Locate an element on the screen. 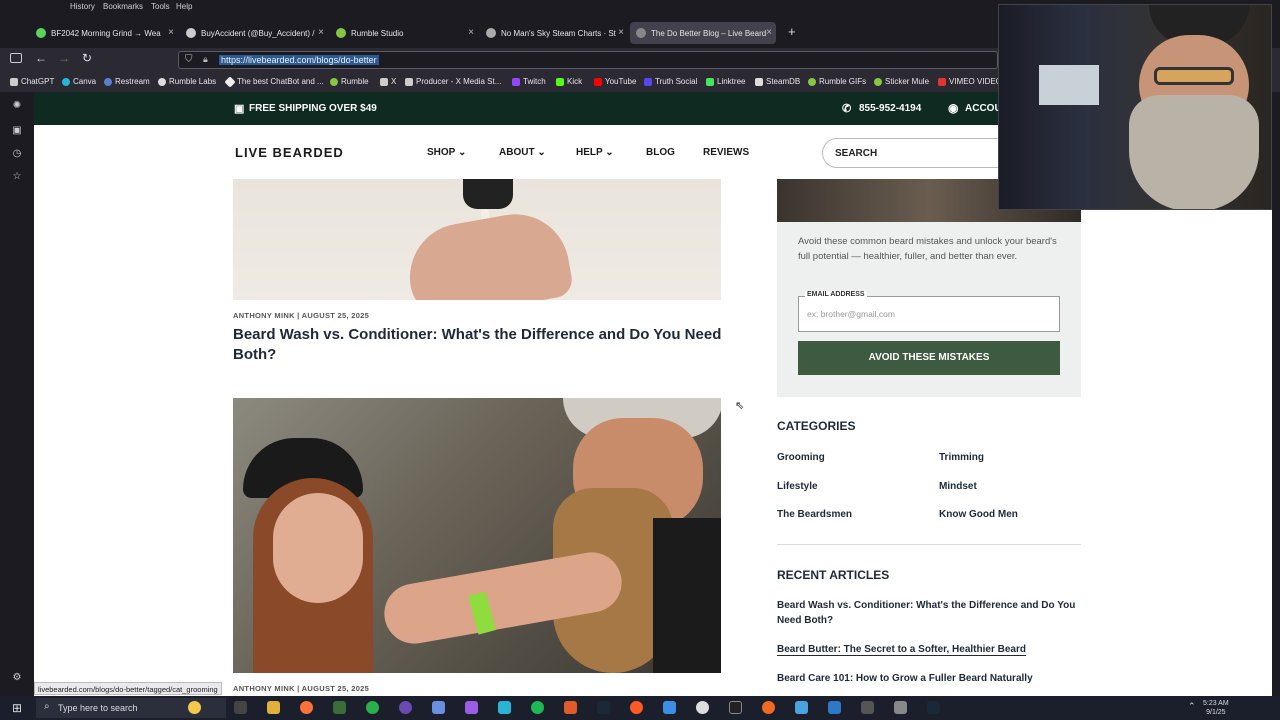 This screenshot has height=720, width=1280. bookmark-rumble-labs: Rumble Labs is located at coordinates (187, 81).